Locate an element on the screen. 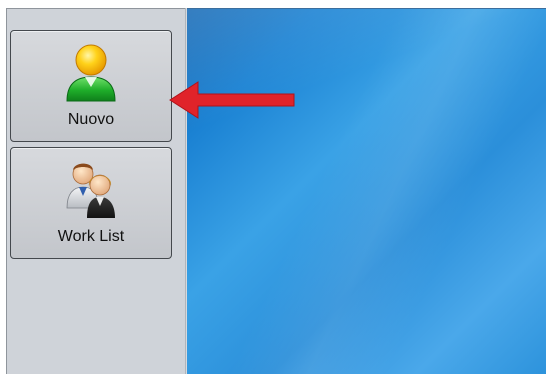  sidebar-item-label: Nuovo is located at coordinates (91, 119).